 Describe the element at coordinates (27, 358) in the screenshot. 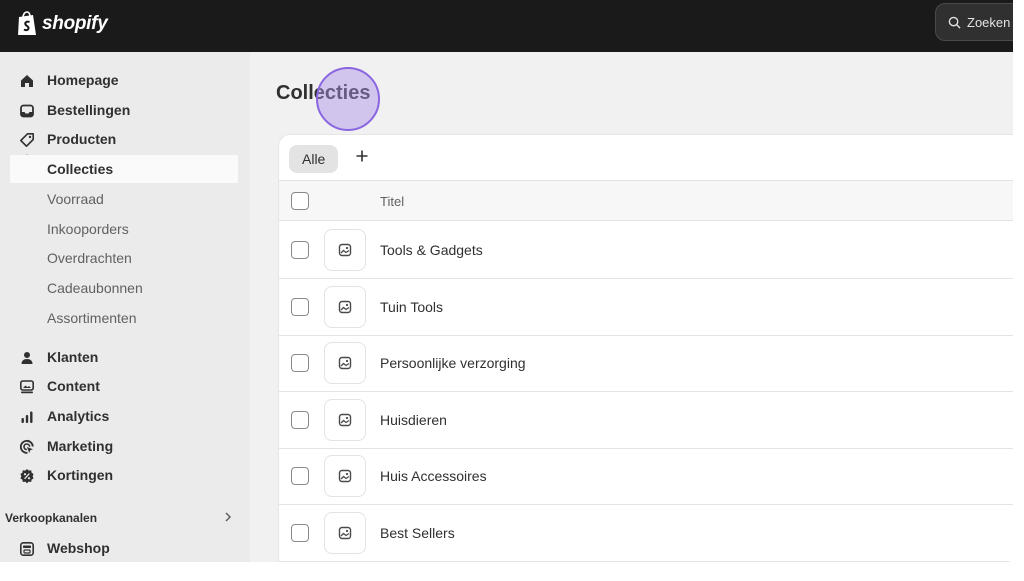

I see `person-icon` at that location.